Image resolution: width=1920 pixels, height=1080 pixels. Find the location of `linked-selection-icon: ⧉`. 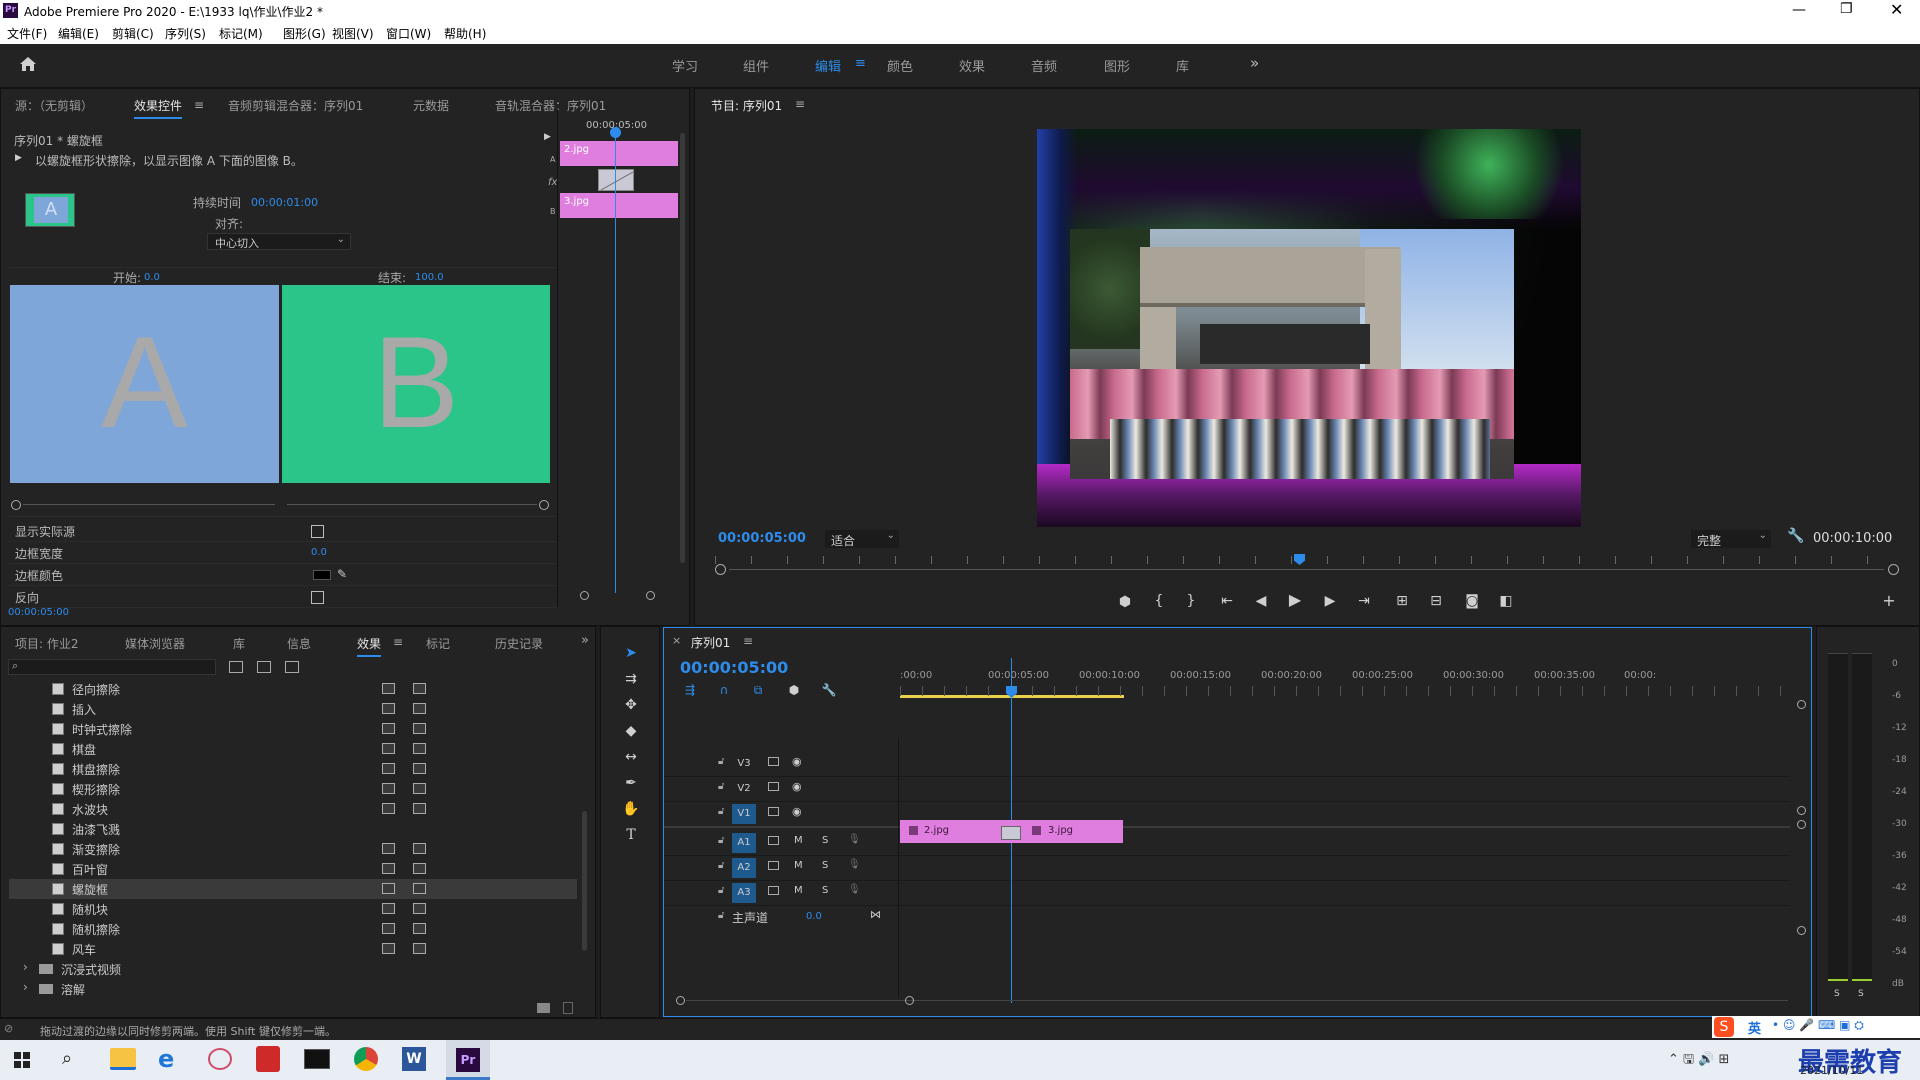

linked-selection-icon: ⧉ is located at coordinates (758, 690).